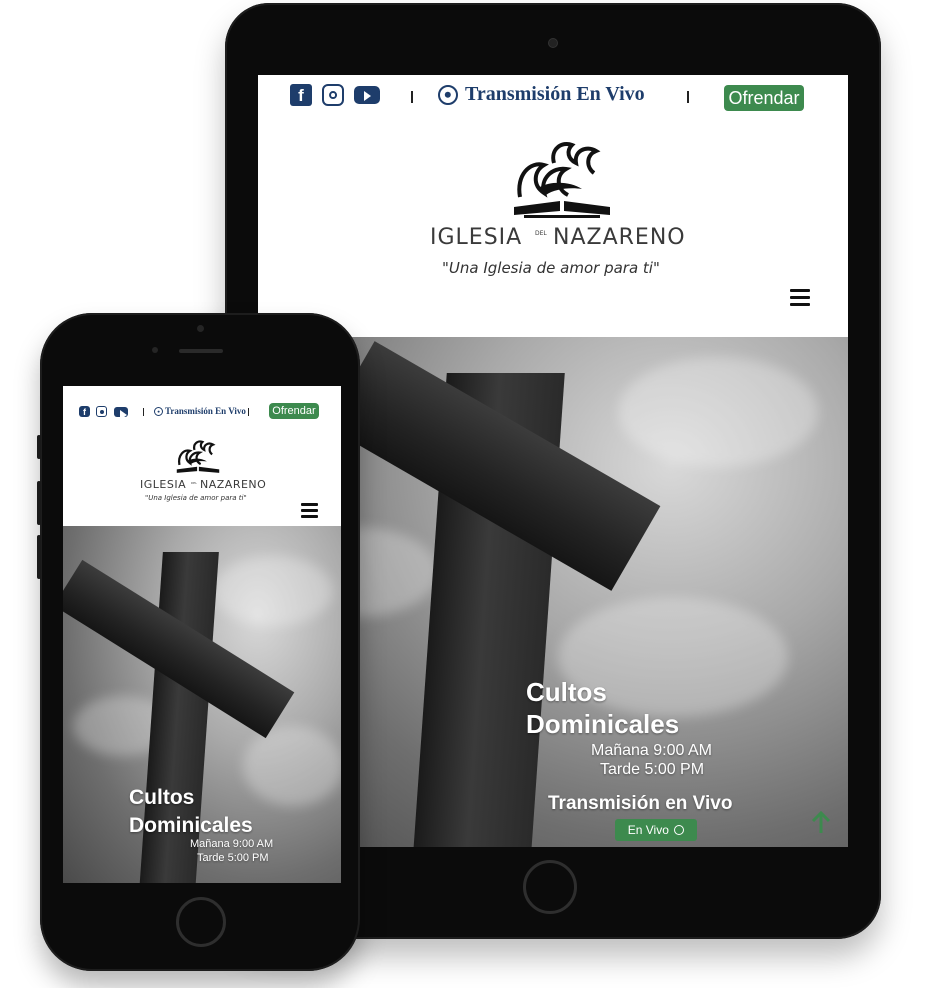 The width and height of the screenshot is (949, 988). I want to click on tablet-camera, so click(553, 43).